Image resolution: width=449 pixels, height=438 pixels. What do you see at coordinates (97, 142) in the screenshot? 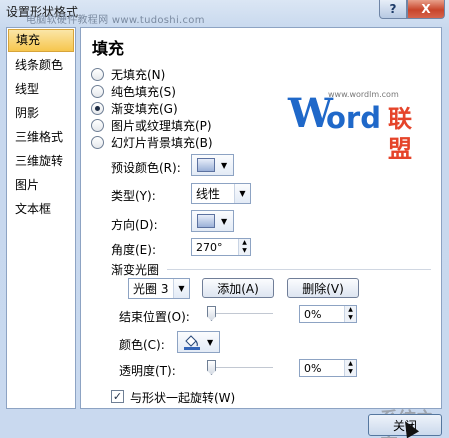
I see `slide-background-fill-radio` at bounding box center [97, 142].